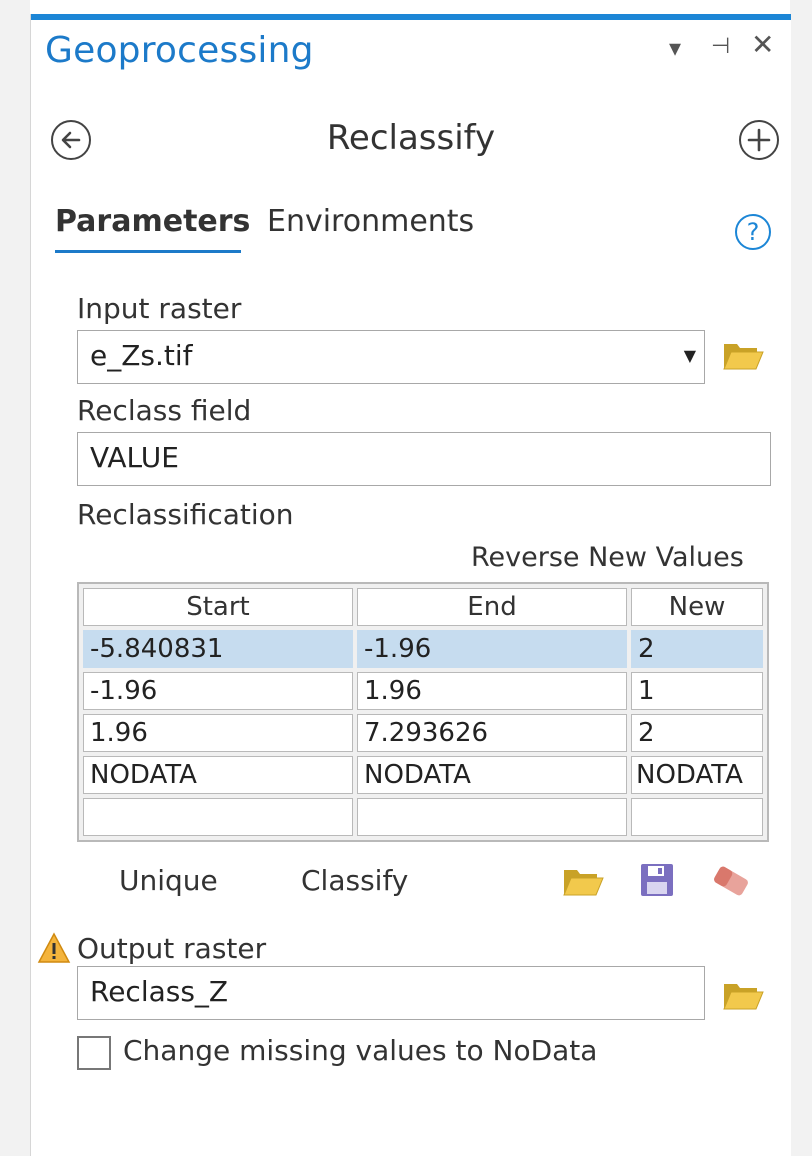 The image size is (812, 1156). Describe the element at coordinates (492, 691) in the screenshot. I see `table-cell-end: 1.96` at that location.